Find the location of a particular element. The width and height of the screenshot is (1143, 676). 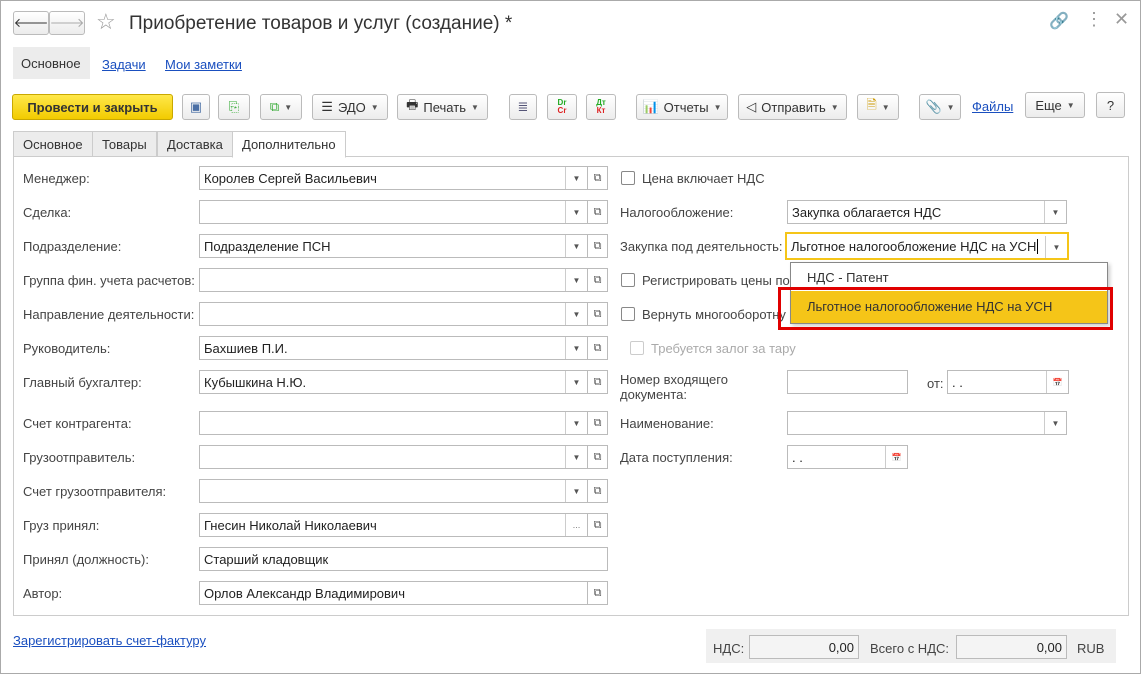

director-field: Бахшиев П.И. ▼ is located at coordinates (393, 348).